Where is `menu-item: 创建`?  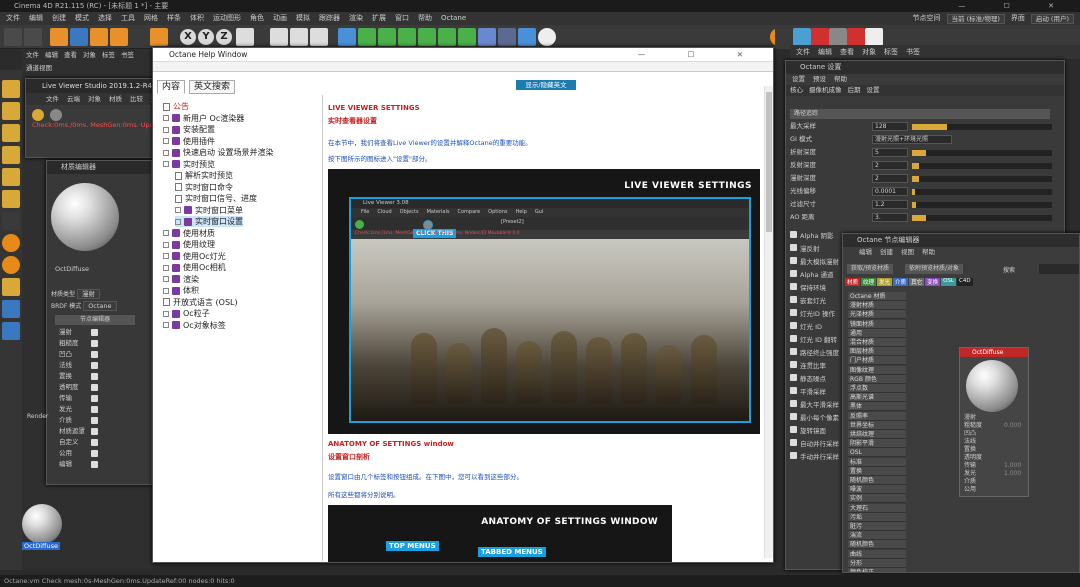
menu-item: 创建 is located at coordinates (59, 18).